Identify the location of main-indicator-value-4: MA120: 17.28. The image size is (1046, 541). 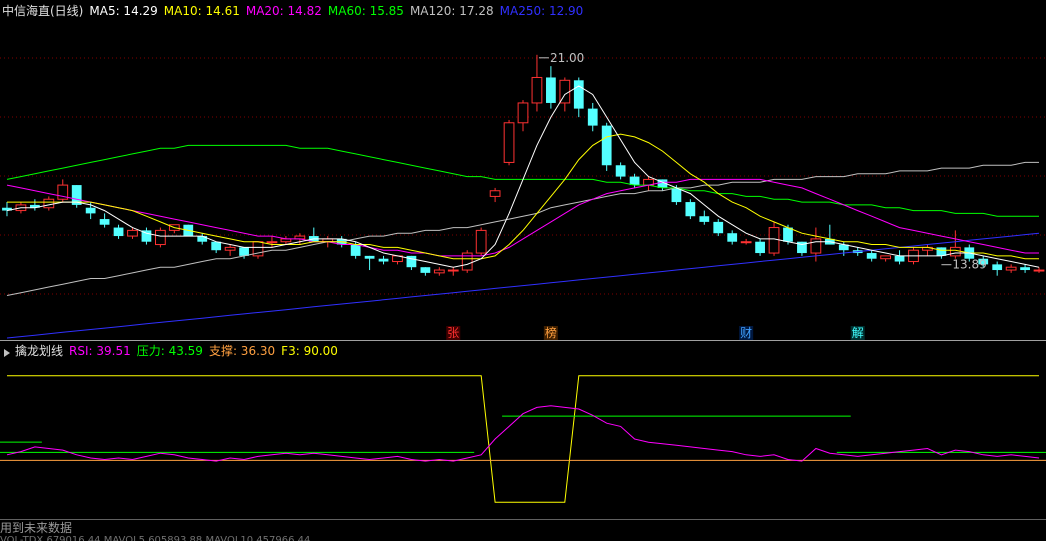
(451, 11).